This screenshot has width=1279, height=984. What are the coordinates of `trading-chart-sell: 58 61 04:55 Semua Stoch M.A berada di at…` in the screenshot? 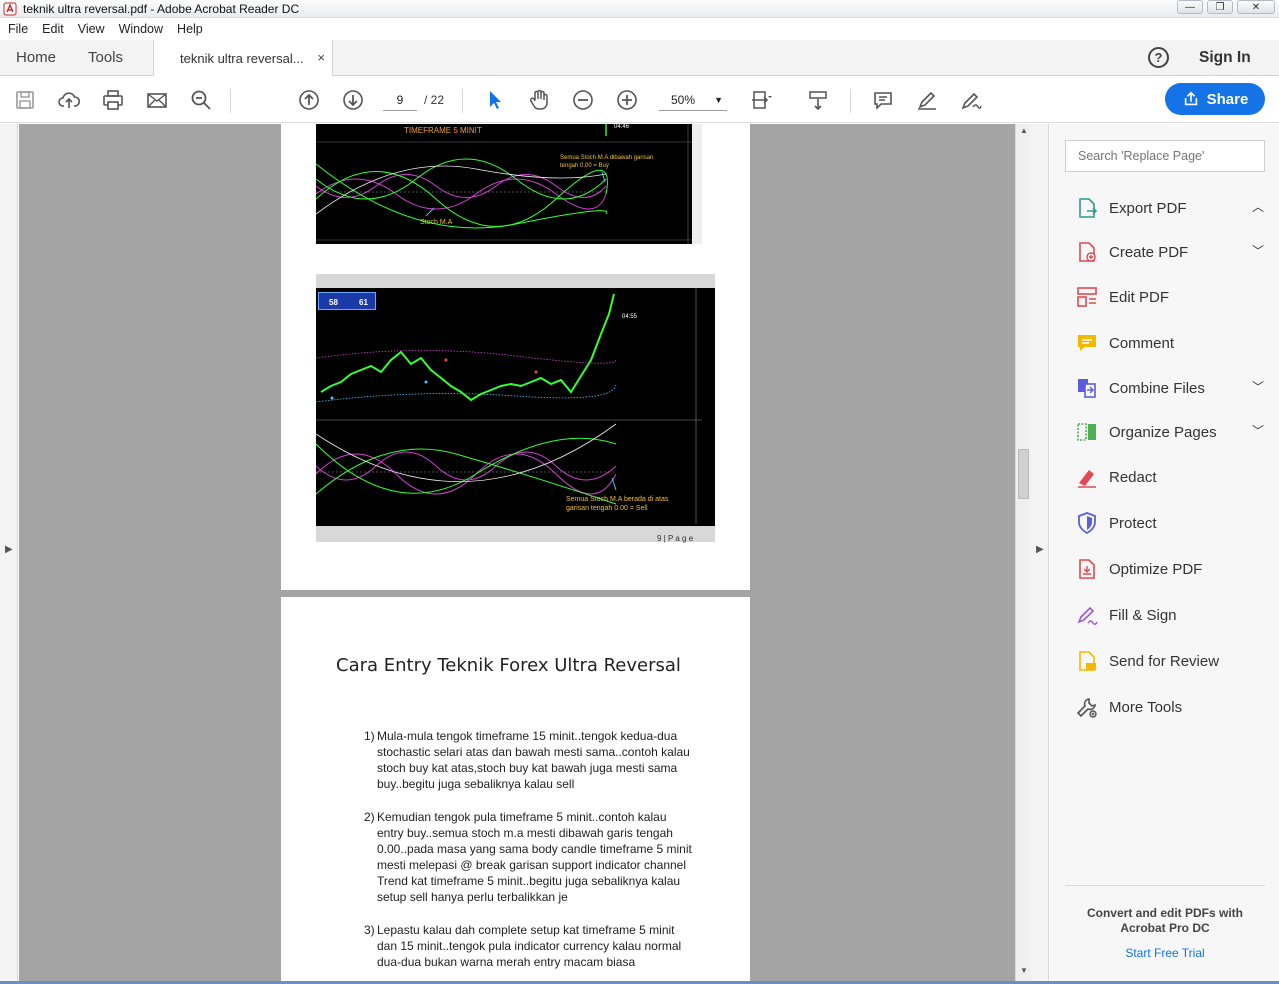 It's located at (515, 408).